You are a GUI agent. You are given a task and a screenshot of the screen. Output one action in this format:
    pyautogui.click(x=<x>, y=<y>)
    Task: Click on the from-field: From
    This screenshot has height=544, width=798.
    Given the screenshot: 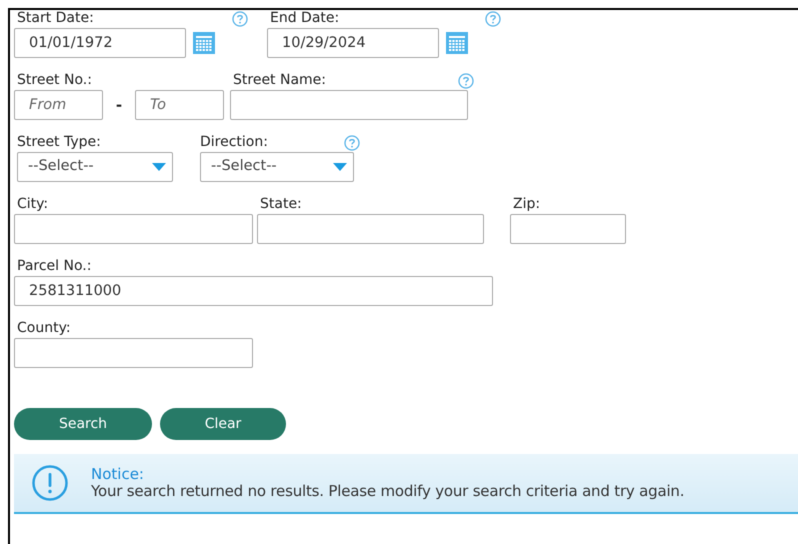 What is the action you would take?
    pyautogui.click(x=58, y=105)
    